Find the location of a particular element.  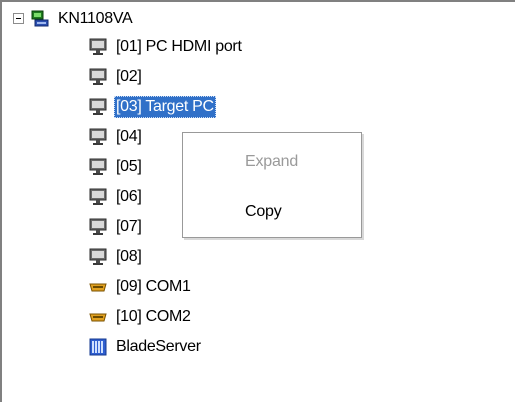

tree-port-node: BladeServer is located at coordinates (145, 347).